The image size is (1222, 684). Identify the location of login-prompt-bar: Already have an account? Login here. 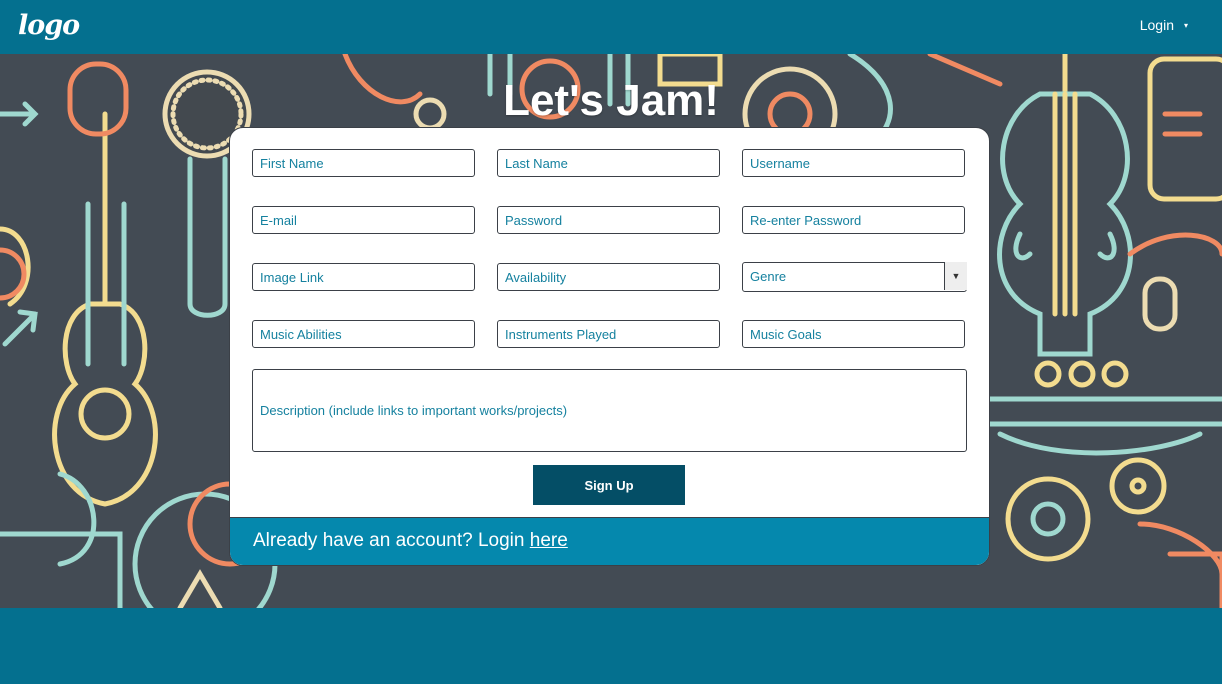
(609, 541).